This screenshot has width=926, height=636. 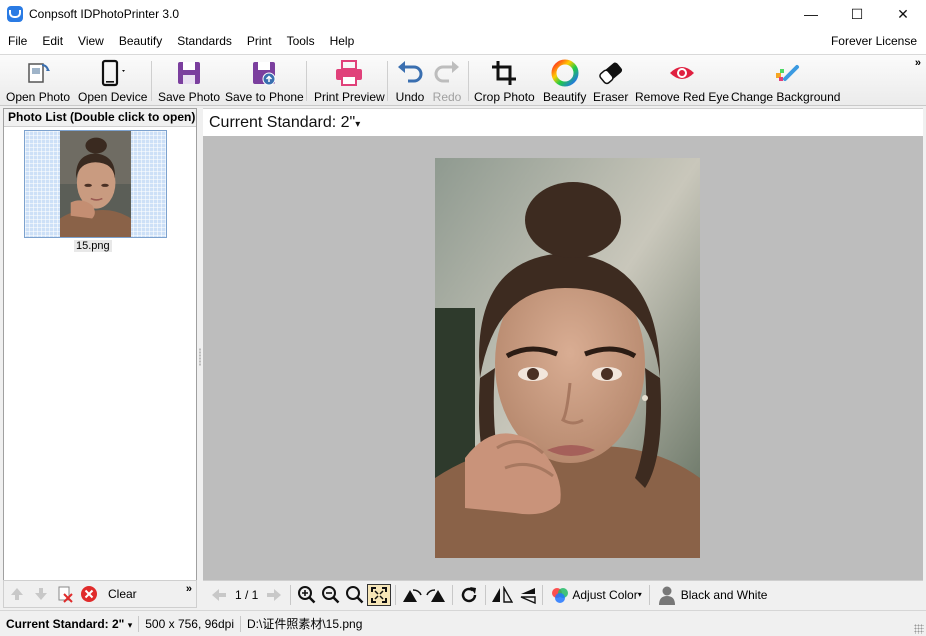 I want to click on open-device-label: Open Device, so click(x=113, y=97).